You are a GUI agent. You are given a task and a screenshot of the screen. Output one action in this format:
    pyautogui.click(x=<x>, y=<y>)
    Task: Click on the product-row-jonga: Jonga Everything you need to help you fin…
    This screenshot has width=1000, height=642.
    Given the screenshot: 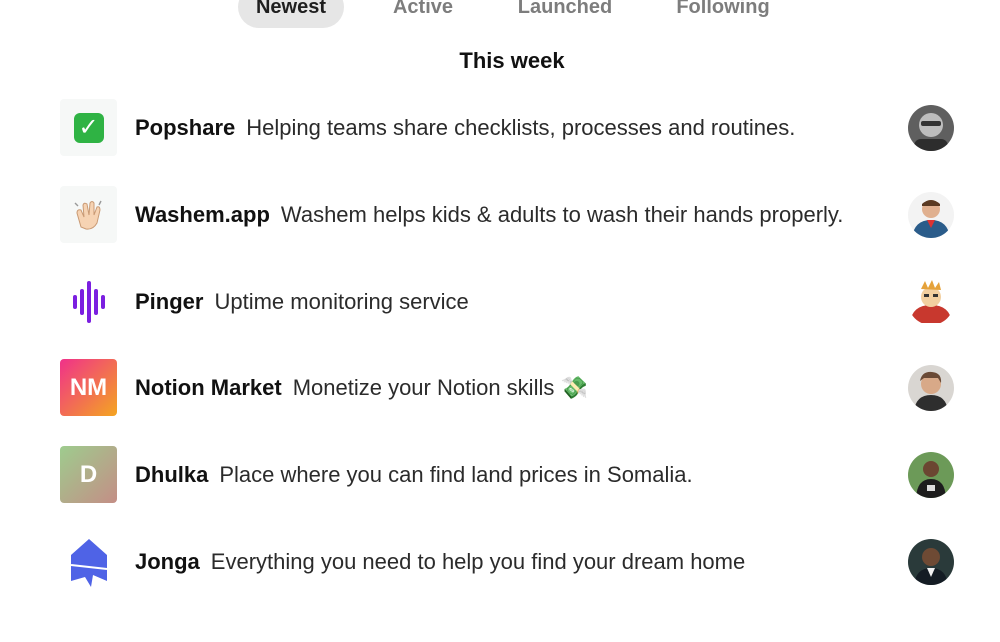 What is the action you would take?
    pyautogui.click(x=510, y=562)
    